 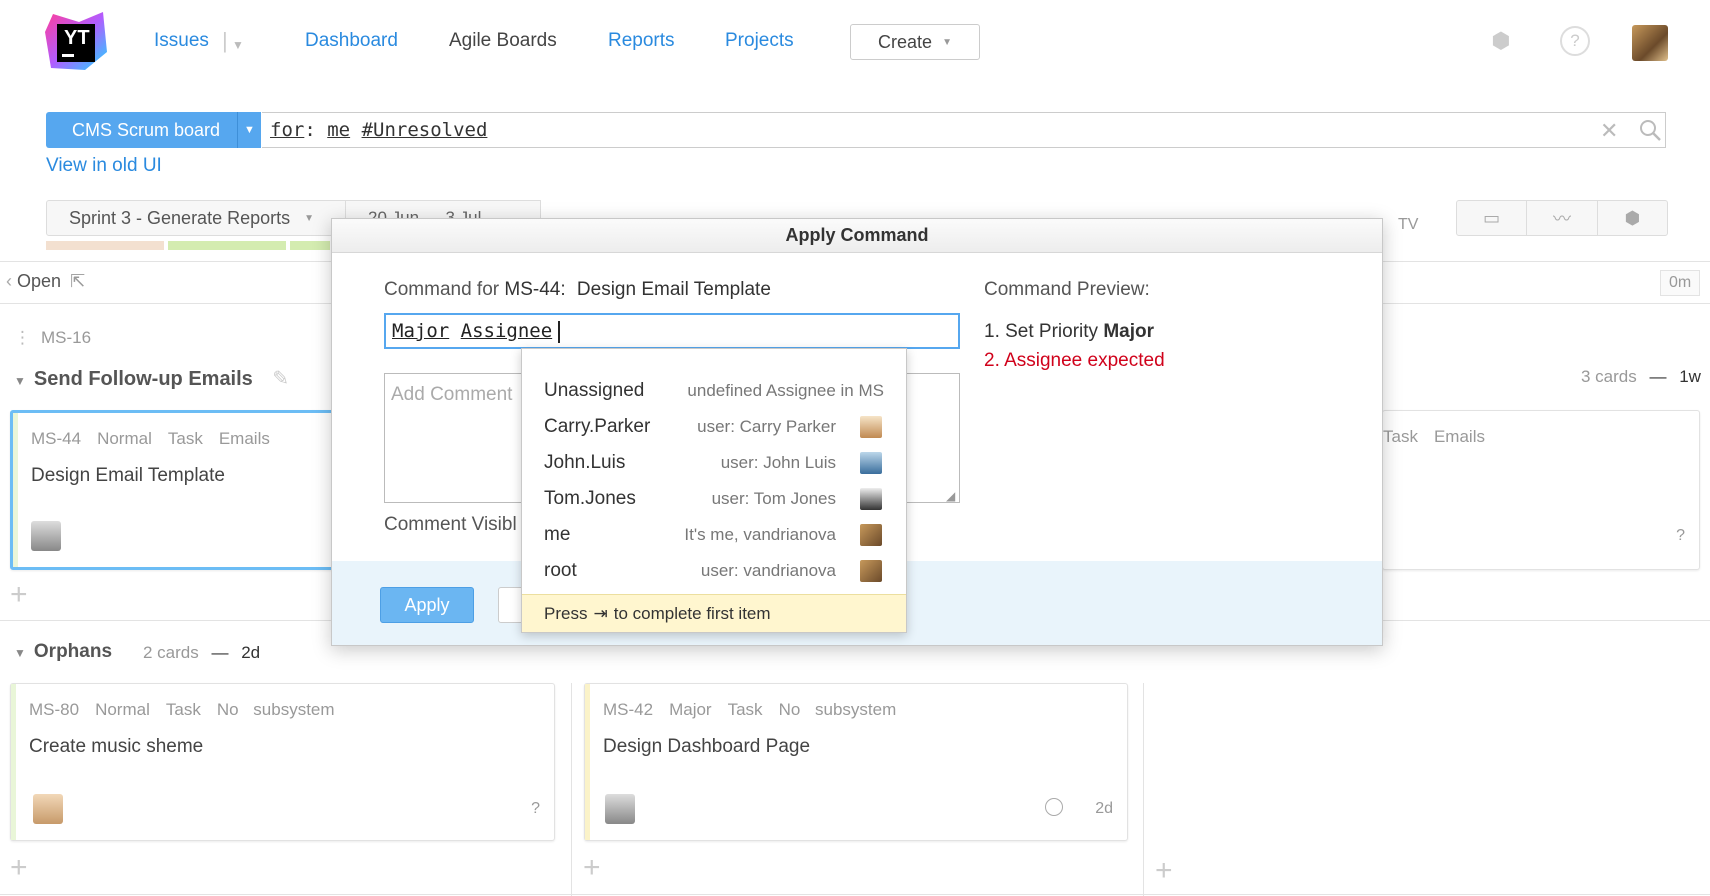 I want to click on board-selector-button: CMS Scrum board ▼, so click(x=153, y=130).